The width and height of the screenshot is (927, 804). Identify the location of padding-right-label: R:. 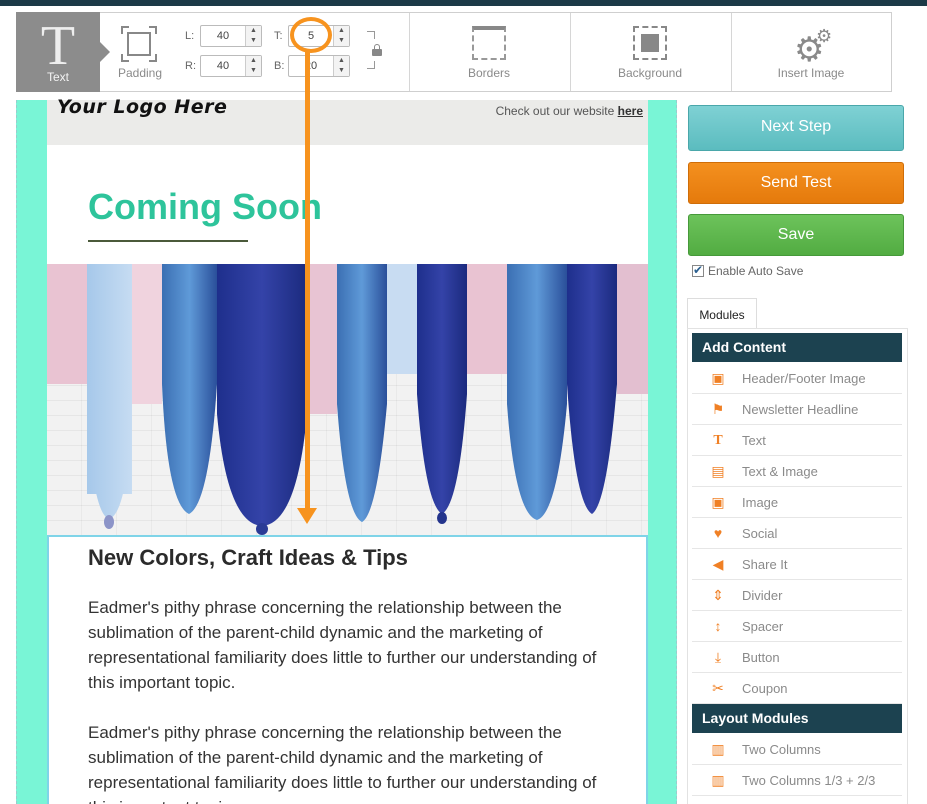
(190, 66).